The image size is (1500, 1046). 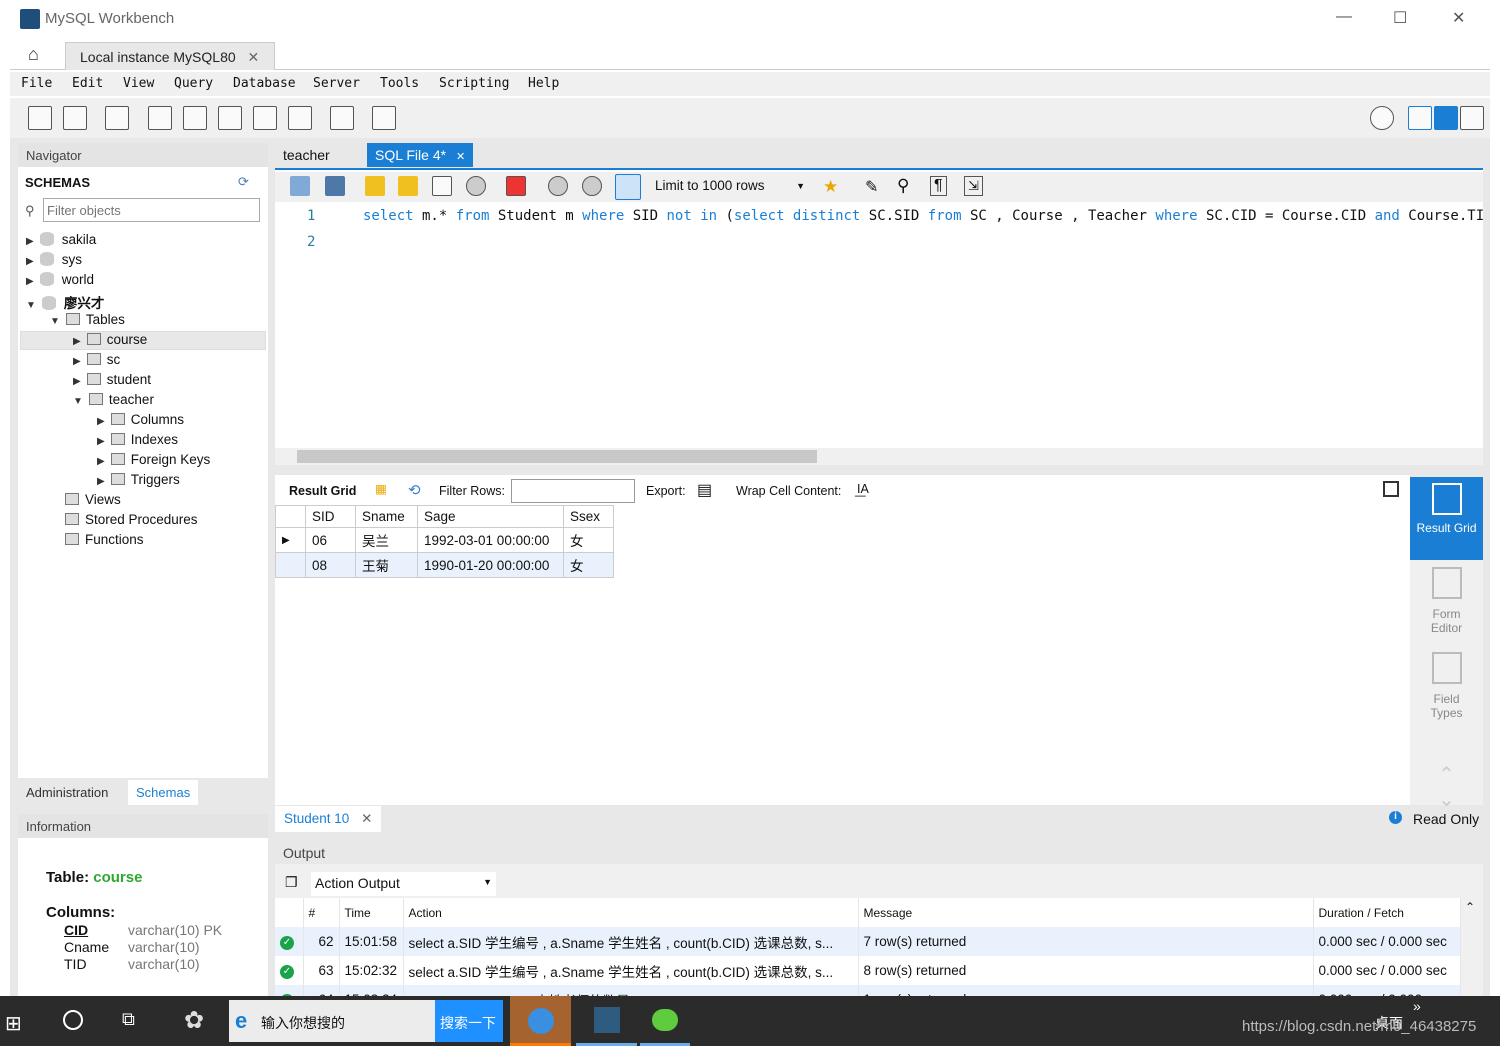 What do you see at coordinates (54, 259) in the screenshot?
I see `schema-sys: ▶ sys` at bounding box center [54, 259].